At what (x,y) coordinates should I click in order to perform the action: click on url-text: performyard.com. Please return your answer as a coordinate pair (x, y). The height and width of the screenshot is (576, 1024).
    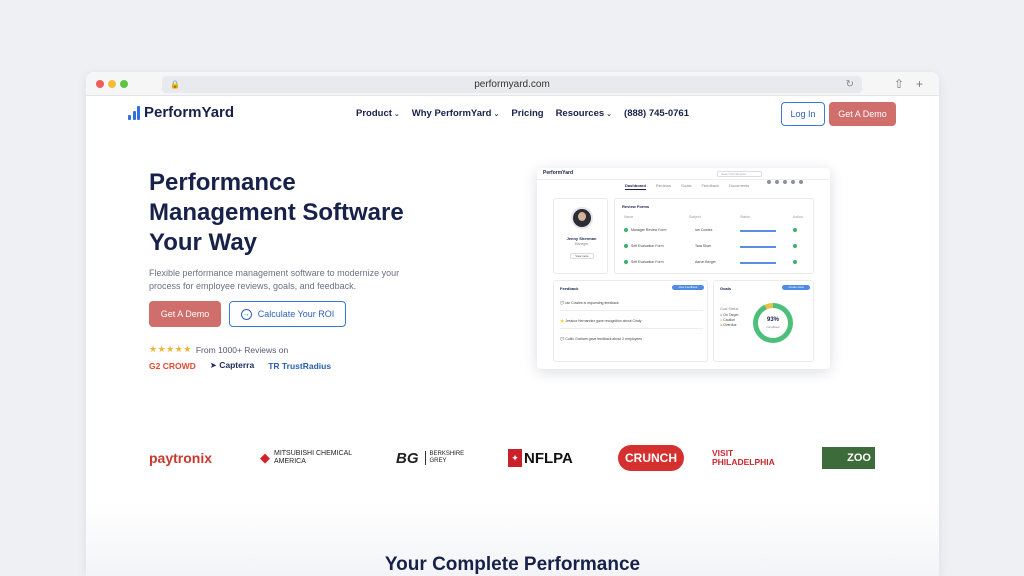
    Looking at the image, I should click on (512, 84).